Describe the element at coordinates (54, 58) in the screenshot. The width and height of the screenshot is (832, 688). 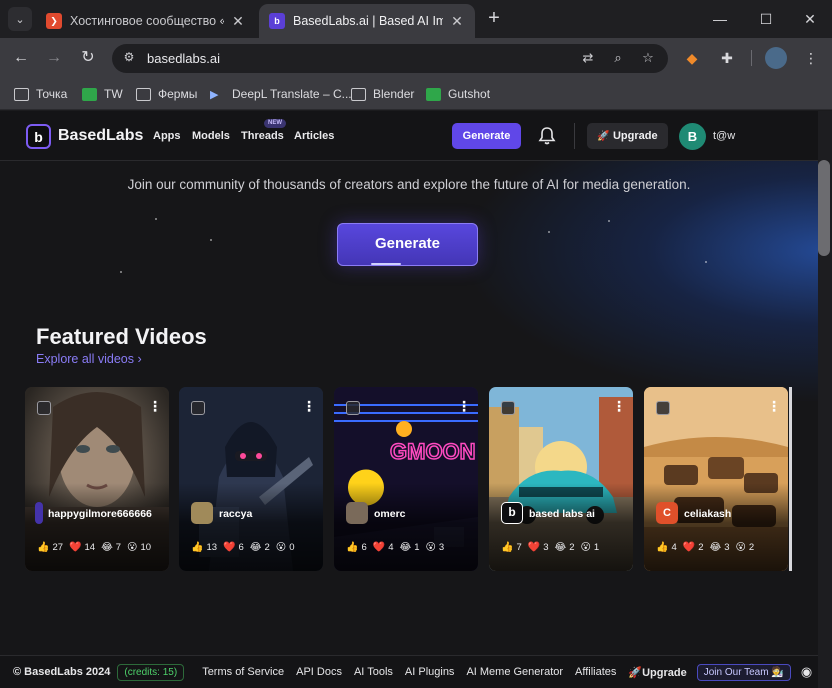
I see `forward-icon: →` at that location.